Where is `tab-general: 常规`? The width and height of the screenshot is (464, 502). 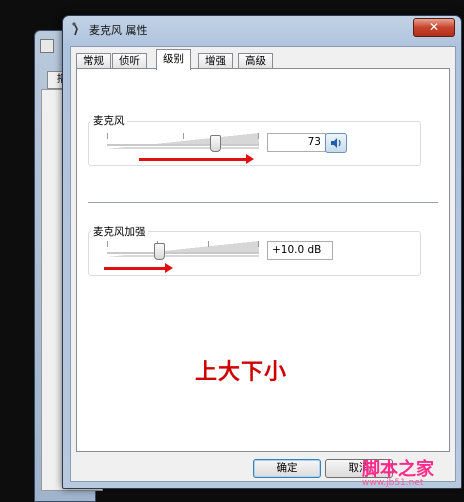 tab-general: 常规 is located at coordinates (93, 61).